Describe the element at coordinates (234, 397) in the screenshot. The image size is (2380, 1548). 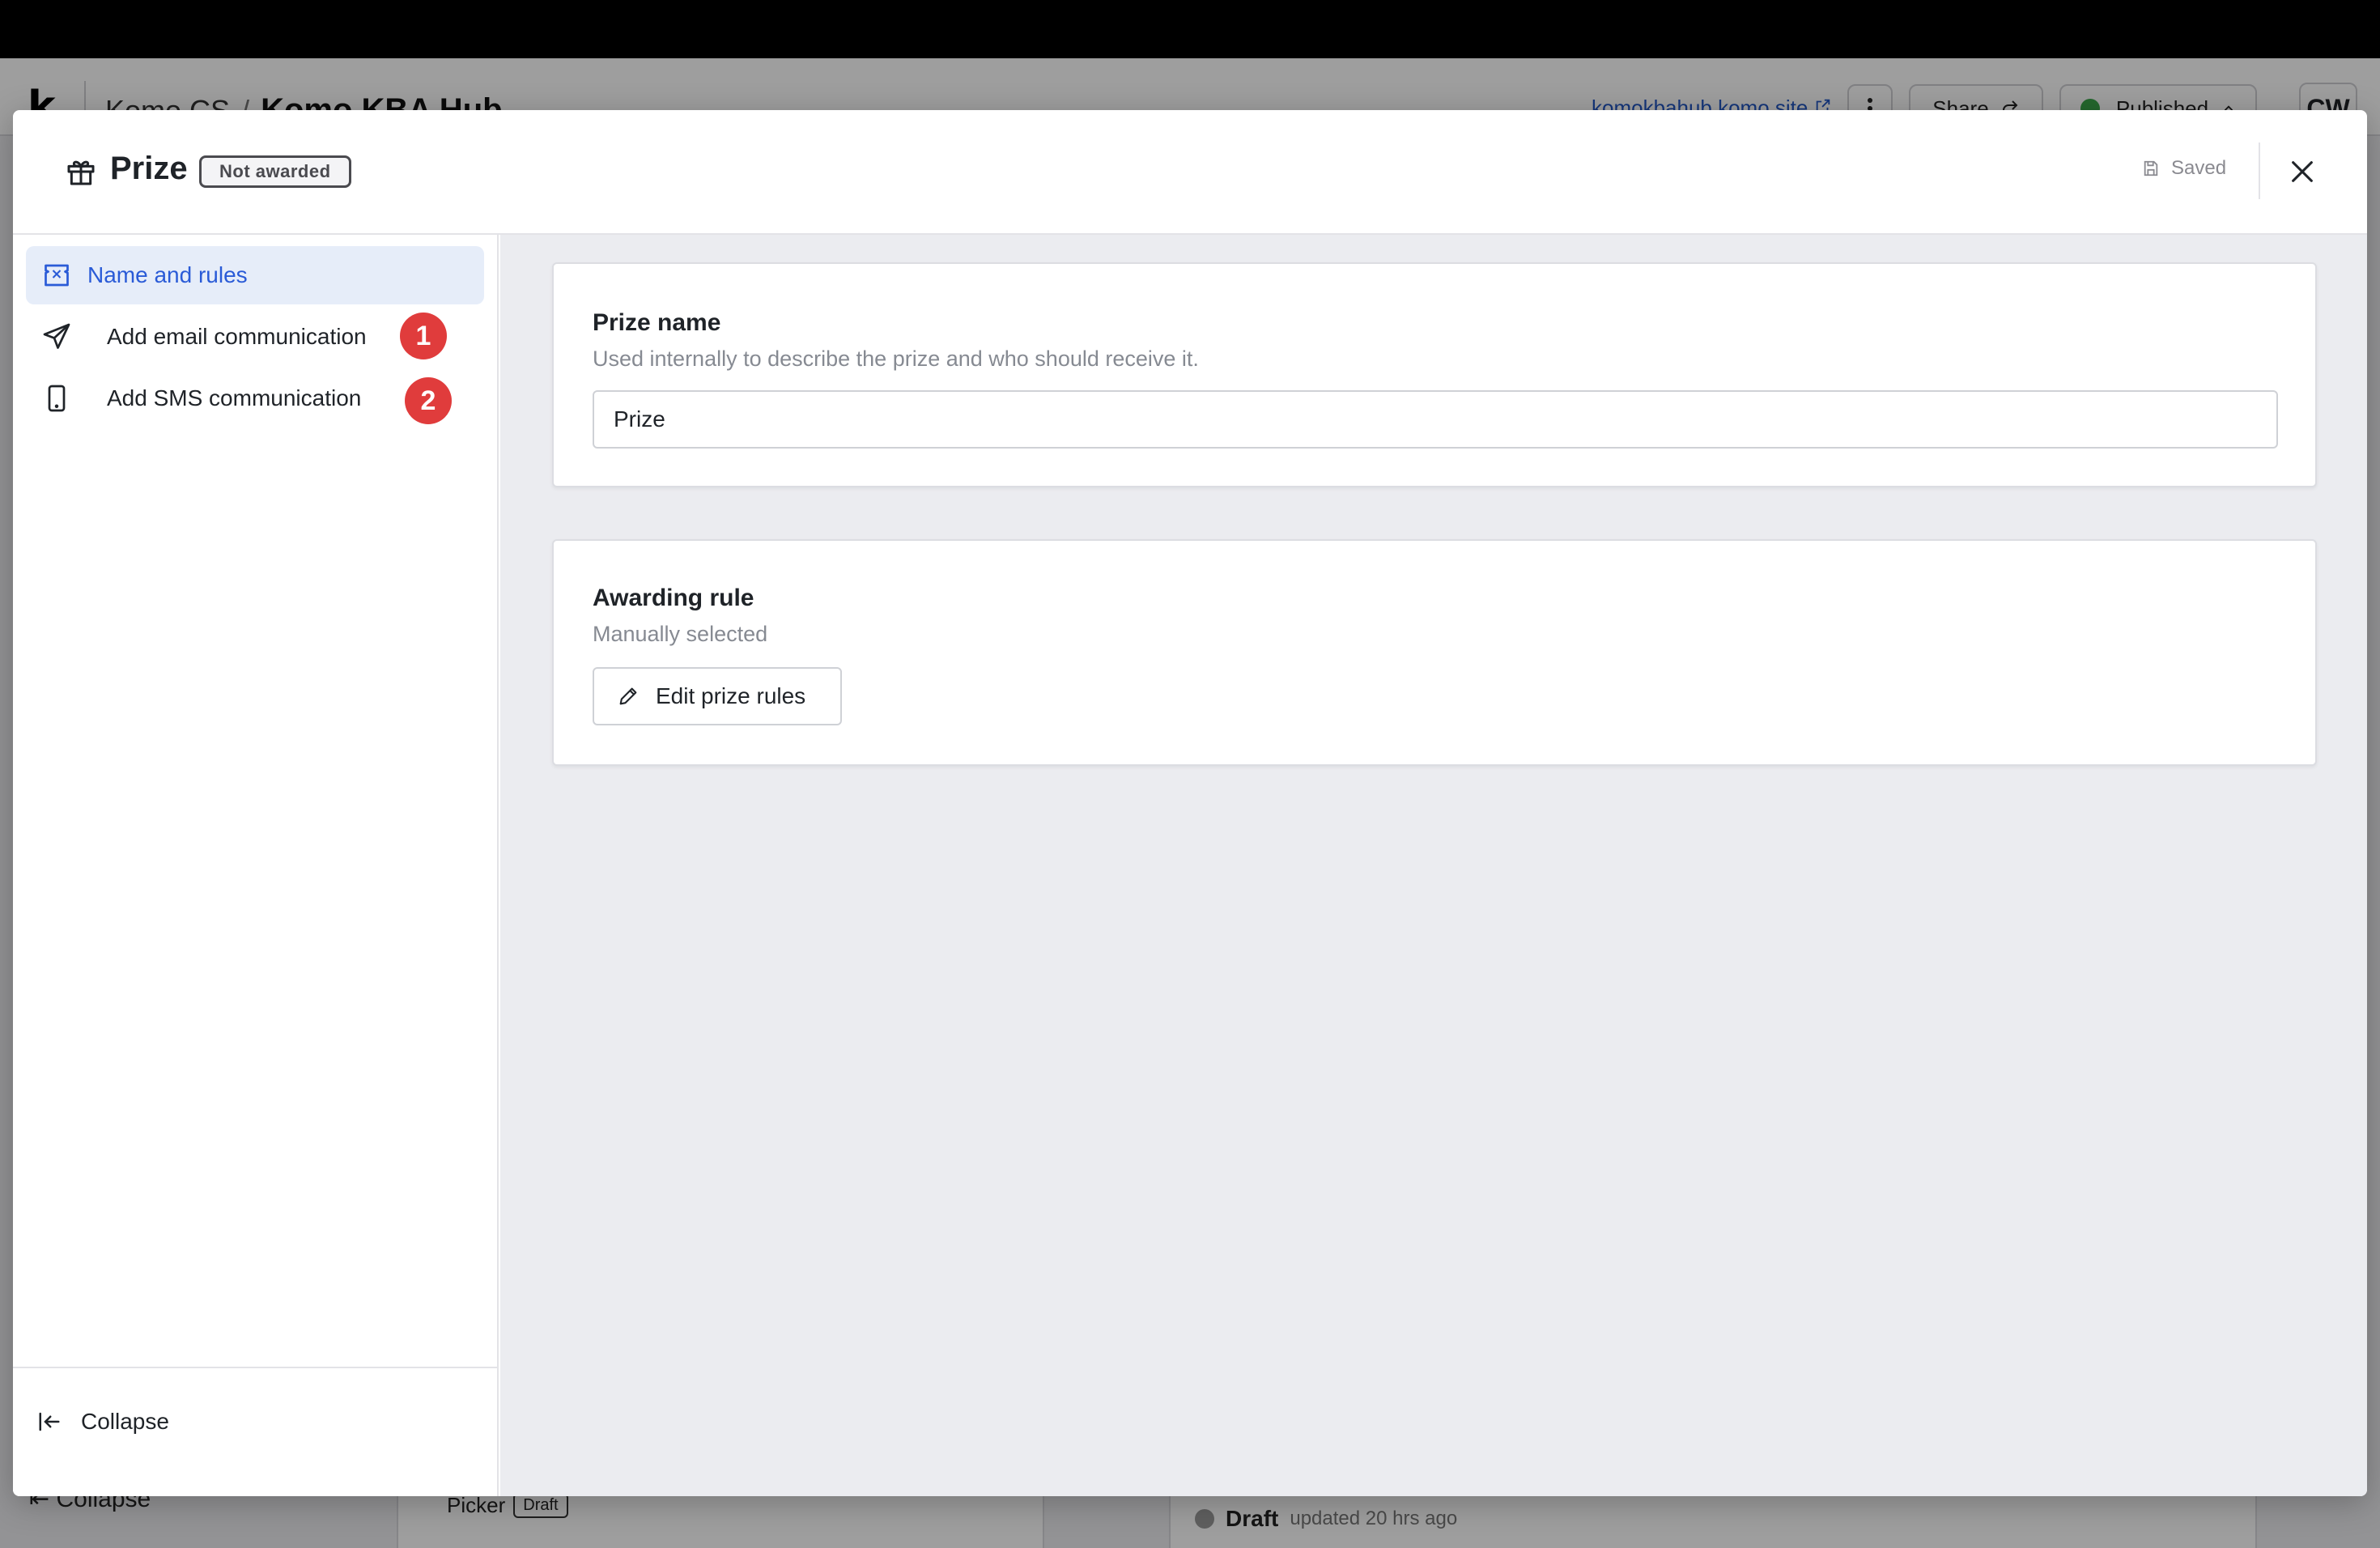
I see `sidebar-item-label: Add SMS communication` at that location.